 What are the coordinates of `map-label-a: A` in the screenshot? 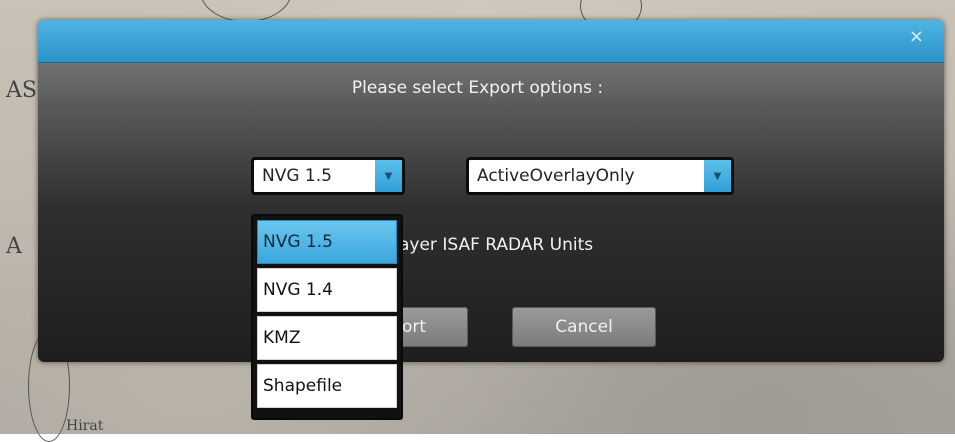 It's located at (14, 246).